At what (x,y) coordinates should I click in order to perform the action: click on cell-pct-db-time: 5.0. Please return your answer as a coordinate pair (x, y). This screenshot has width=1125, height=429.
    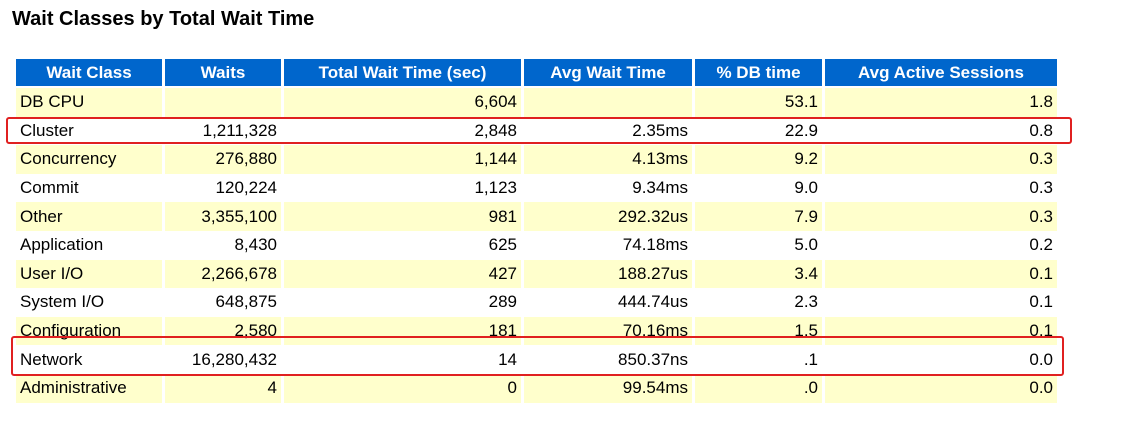
    Looking at the image, I should click on (758, 245).